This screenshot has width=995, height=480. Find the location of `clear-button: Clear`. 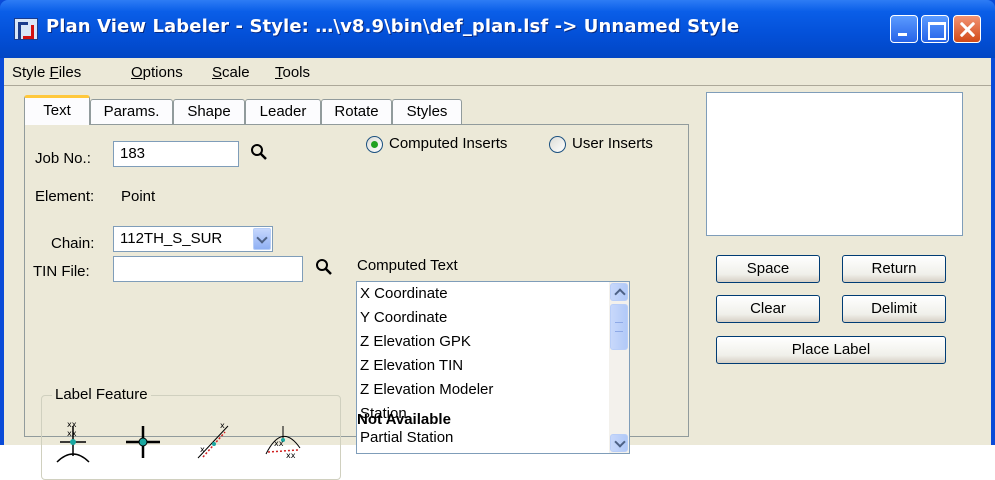

clear-button: Clear is located at coordinates (768, 309).